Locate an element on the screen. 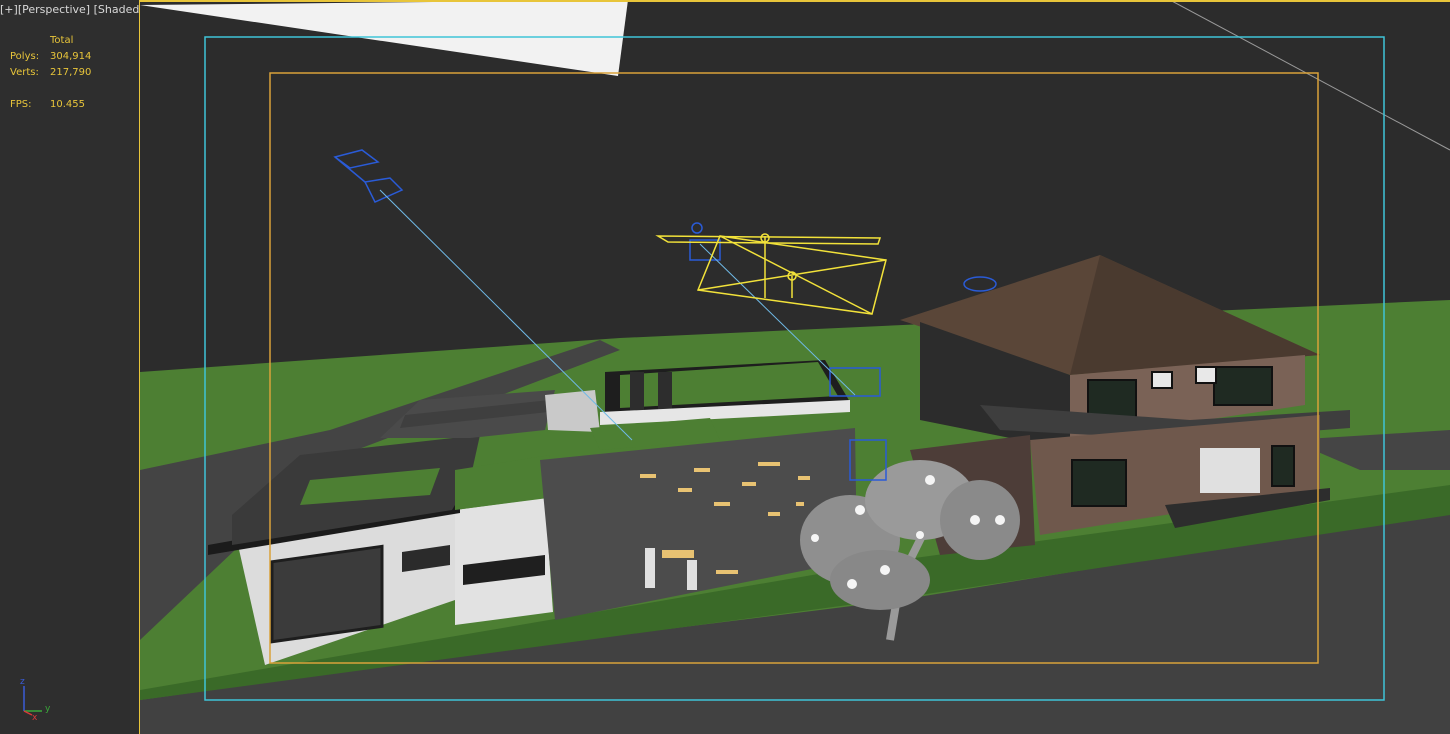  stats-polys-value: 304,914 is located at coordinates (71, 56).